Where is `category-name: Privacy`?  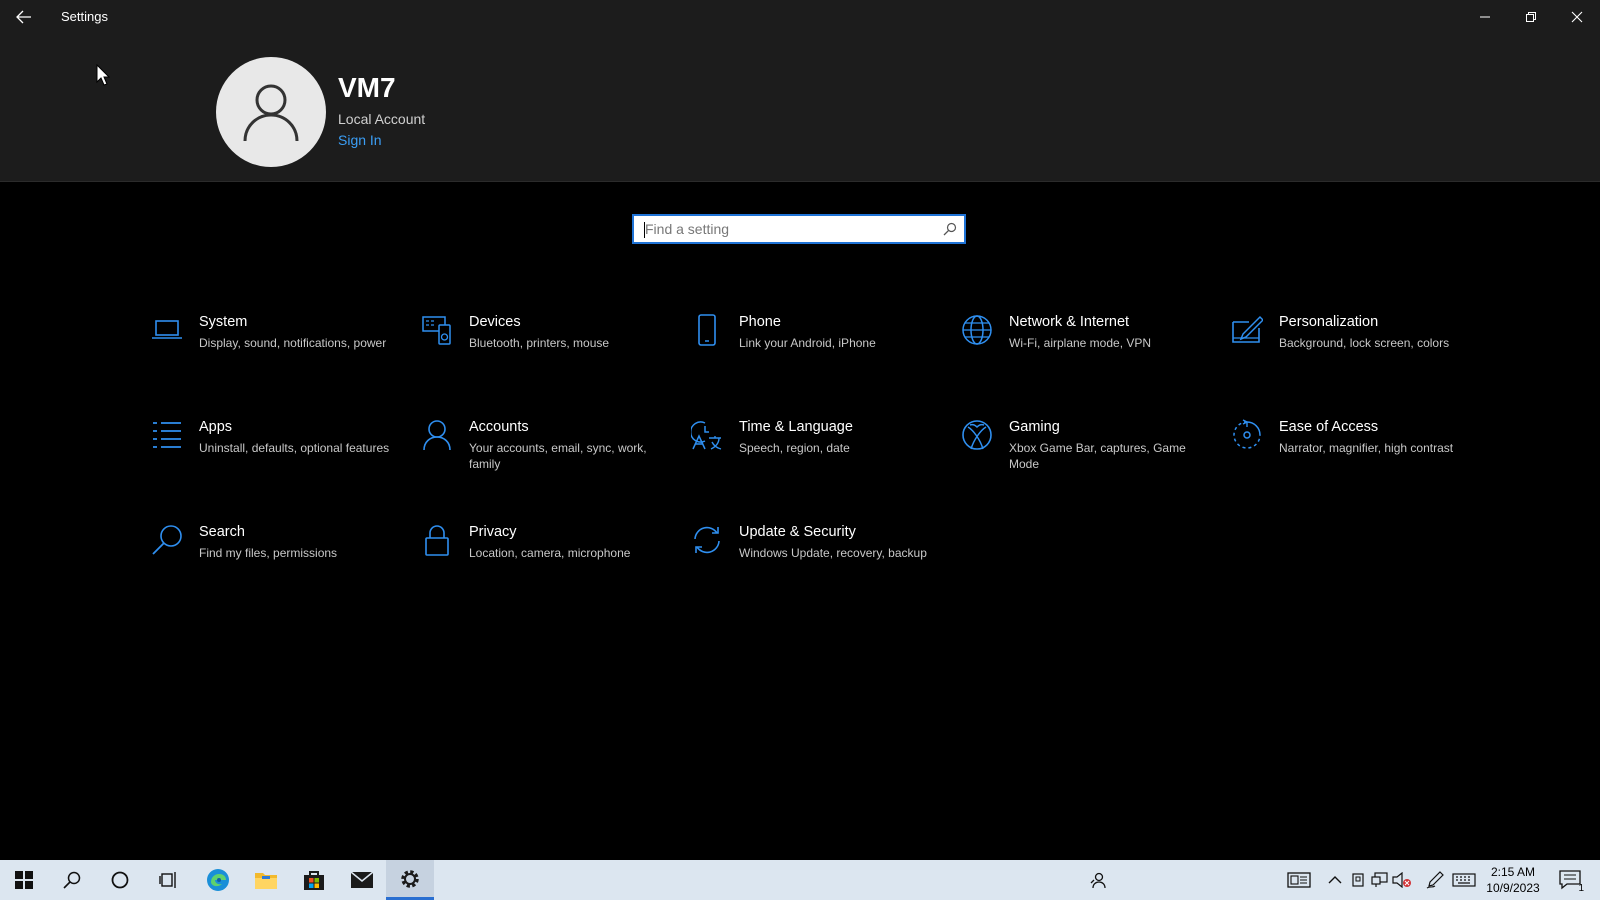 category-name: Privacy is located at coordinates (493, 532).